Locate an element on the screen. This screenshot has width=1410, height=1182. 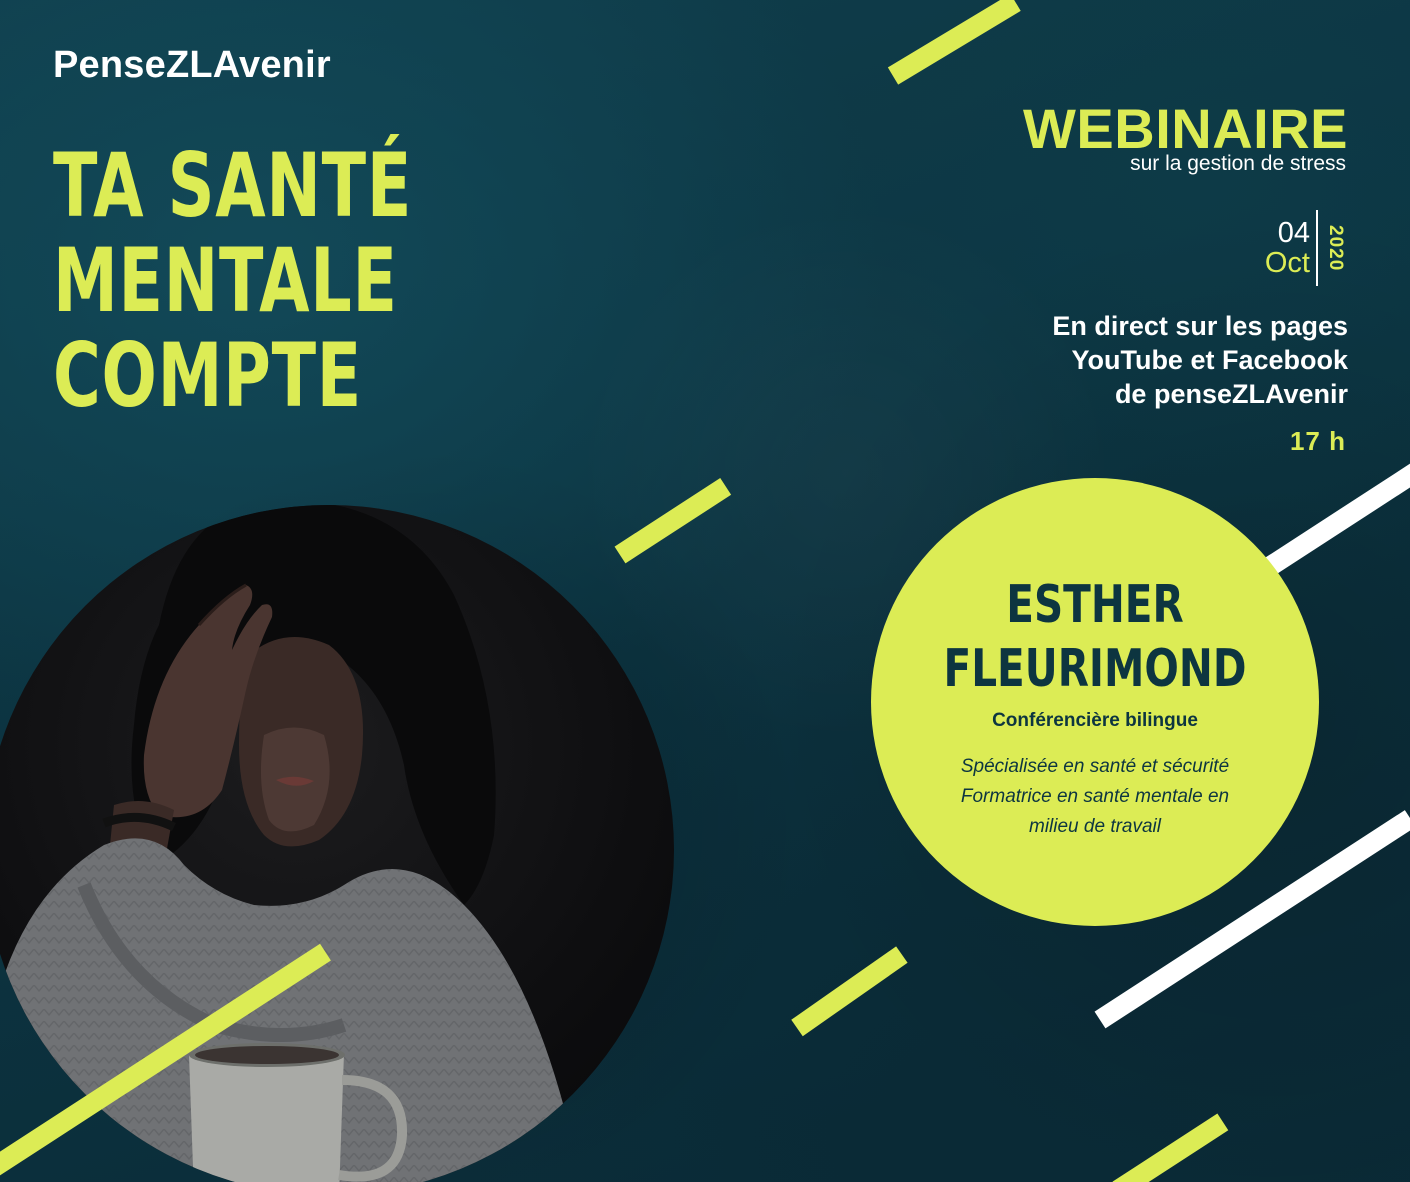
headline: TA SANTÉ MENTALE COMPTE is located at coordinates (232, 280).